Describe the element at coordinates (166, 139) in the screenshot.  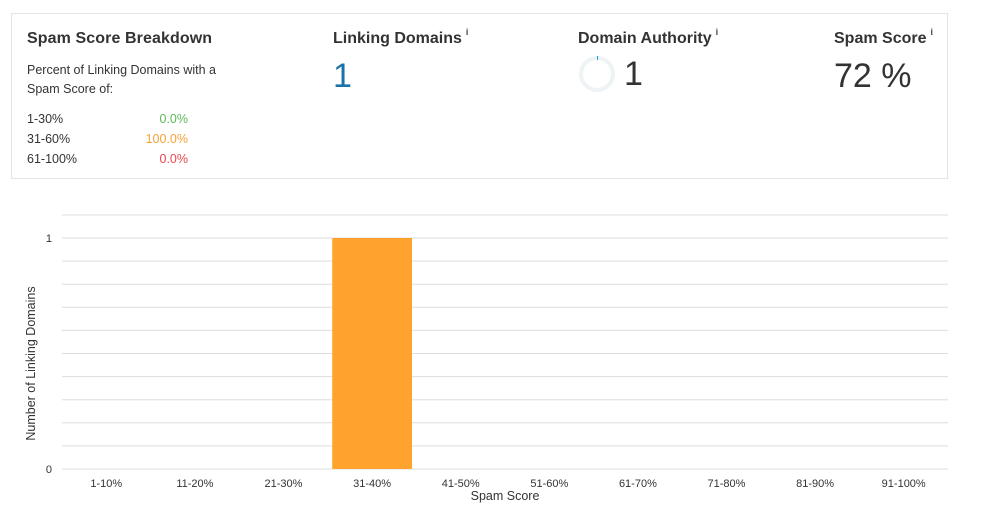
I see `breakdown-percent: 100.0%` at that location.